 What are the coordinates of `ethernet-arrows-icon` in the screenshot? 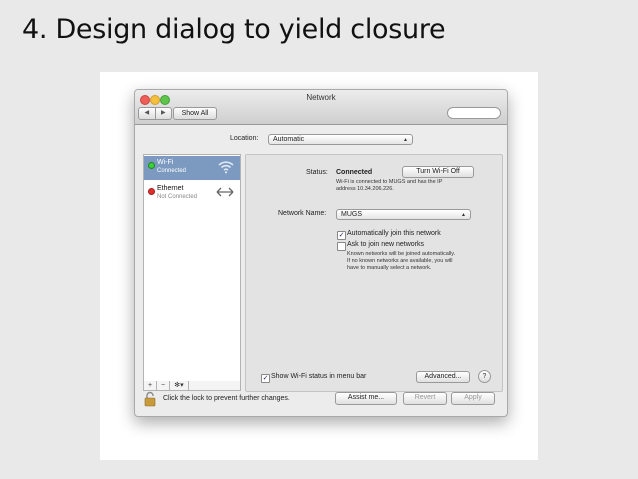 It's located at (225, 192).